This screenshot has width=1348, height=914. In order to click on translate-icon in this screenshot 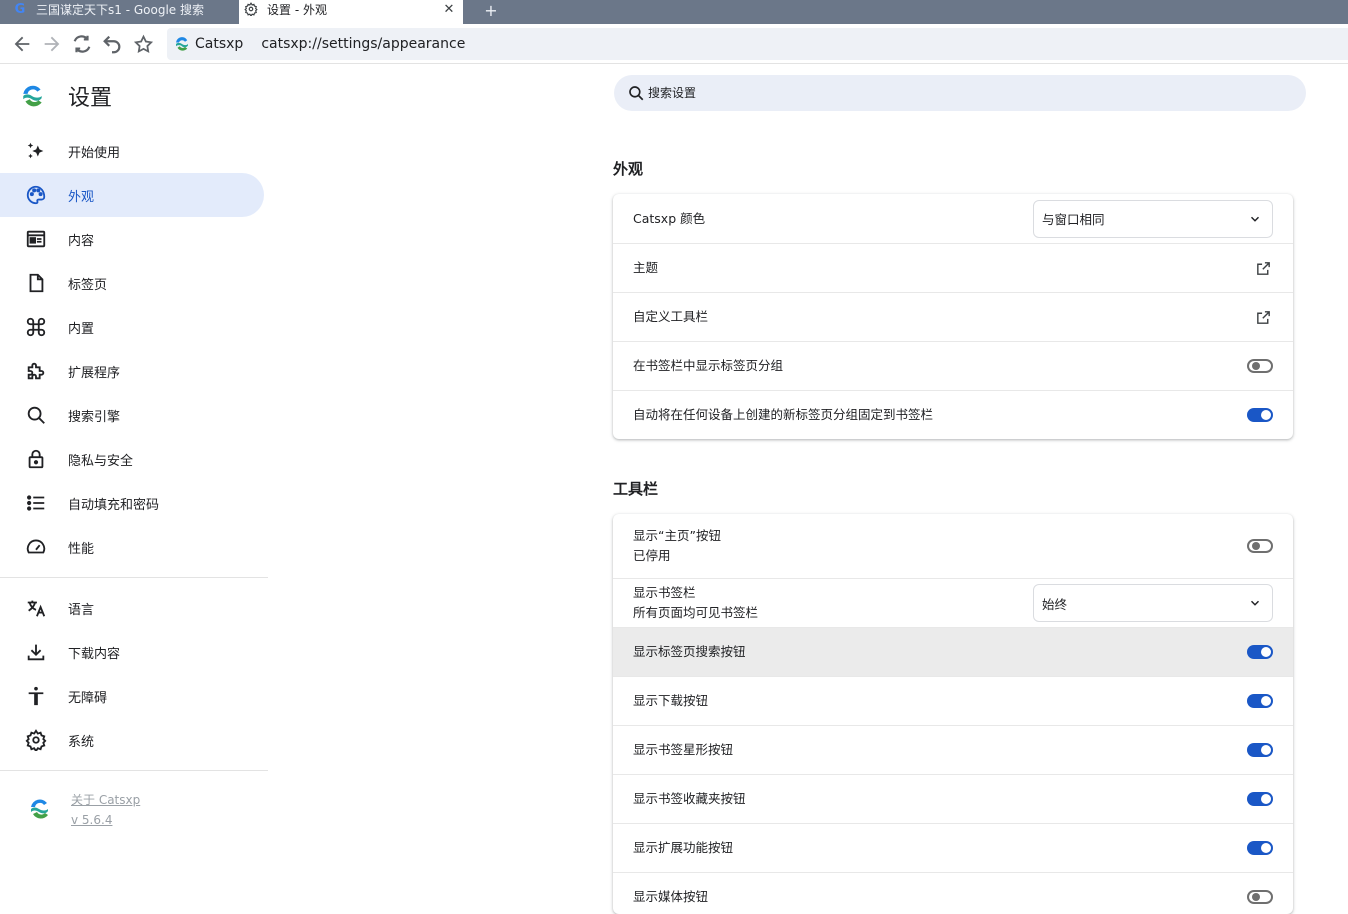, I will do `click(36, 608)`.